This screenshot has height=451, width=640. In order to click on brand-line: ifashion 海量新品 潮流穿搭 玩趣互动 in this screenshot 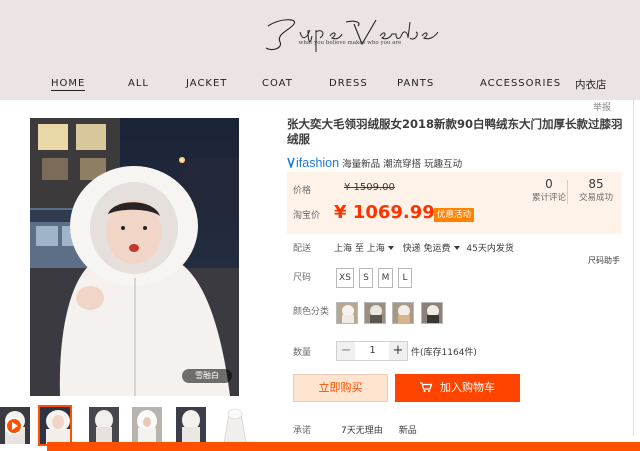, I will do `click(374, 163)`.